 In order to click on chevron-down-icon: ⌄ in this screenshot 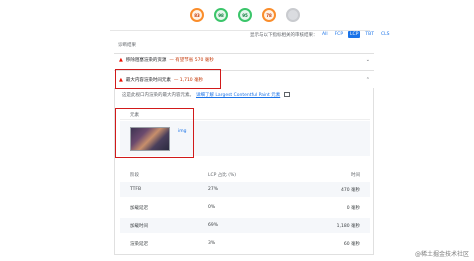, I will do `click(368, 60)`.